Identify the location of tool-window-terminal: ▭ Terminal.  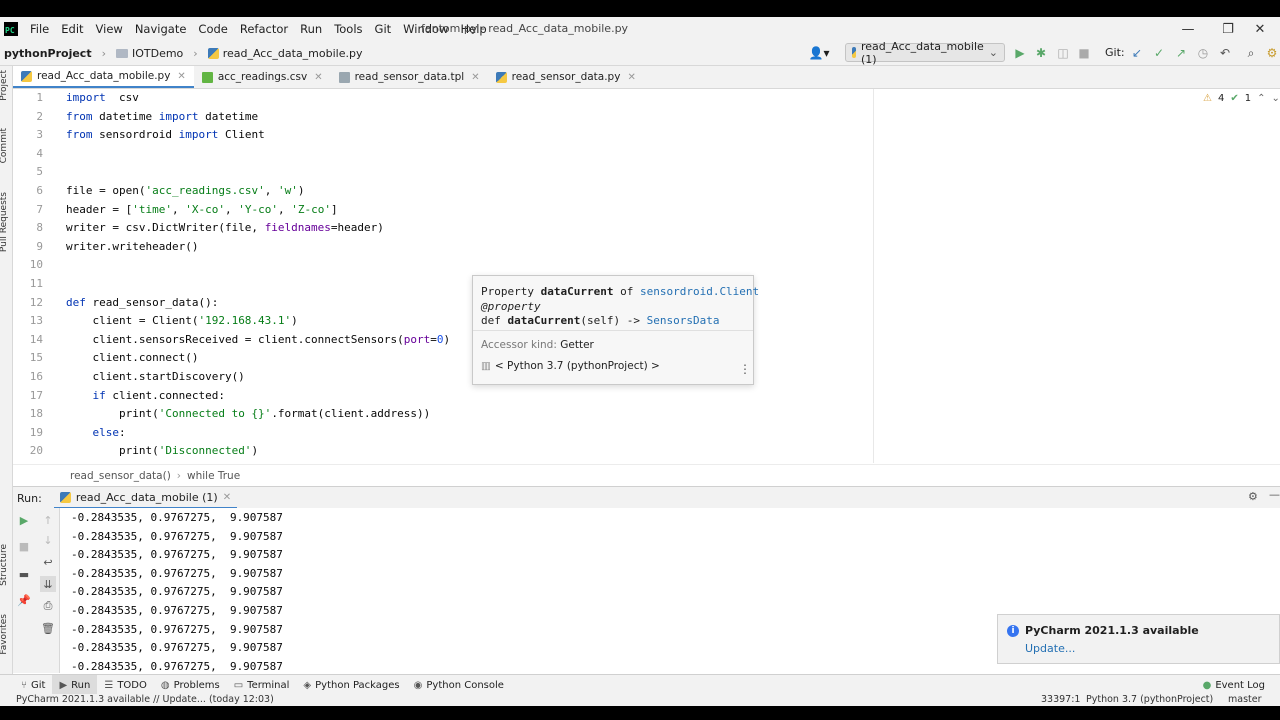
(262, 685).